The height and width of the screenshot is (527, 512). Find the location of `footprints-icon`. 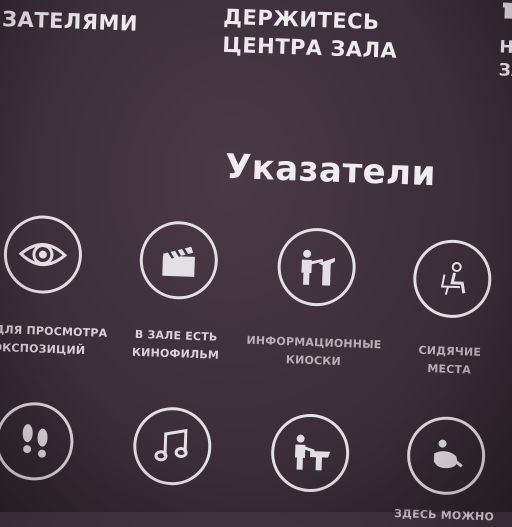

footprints-icon is located at coordinates (35, 441).